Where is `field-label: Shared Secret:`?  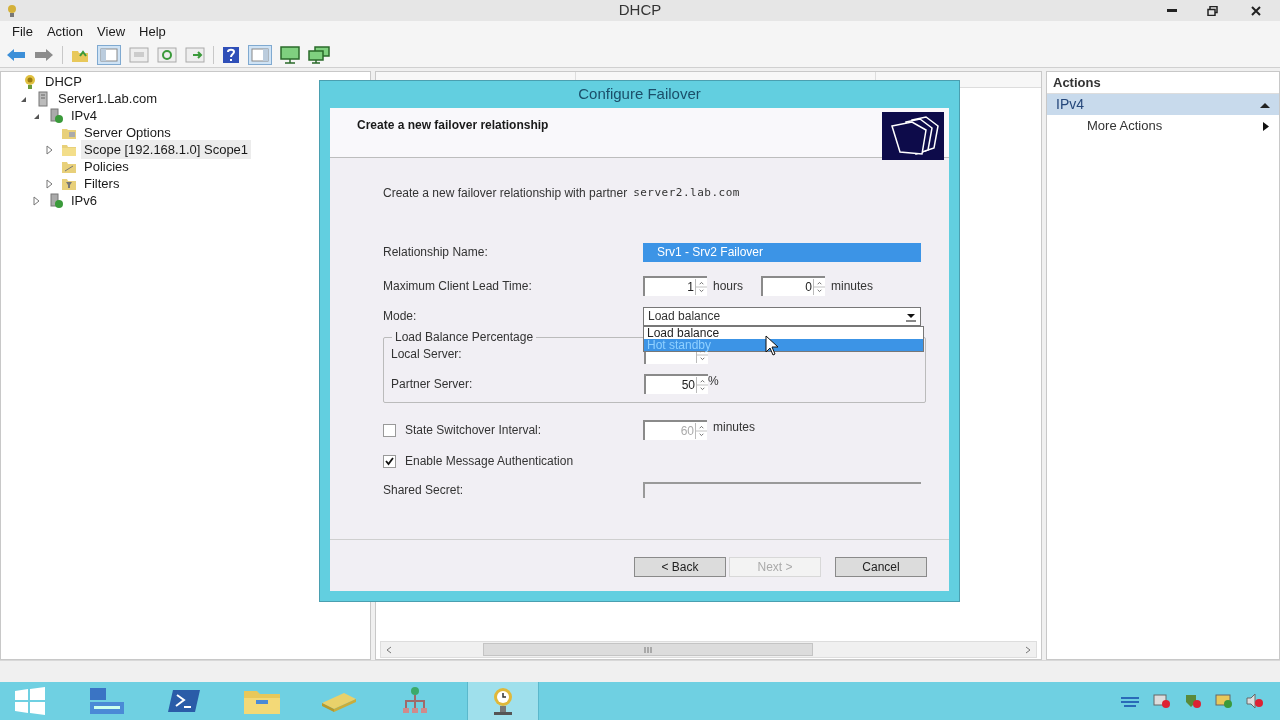 field-label: Shared Secret: is located at coordinates (423, 490).